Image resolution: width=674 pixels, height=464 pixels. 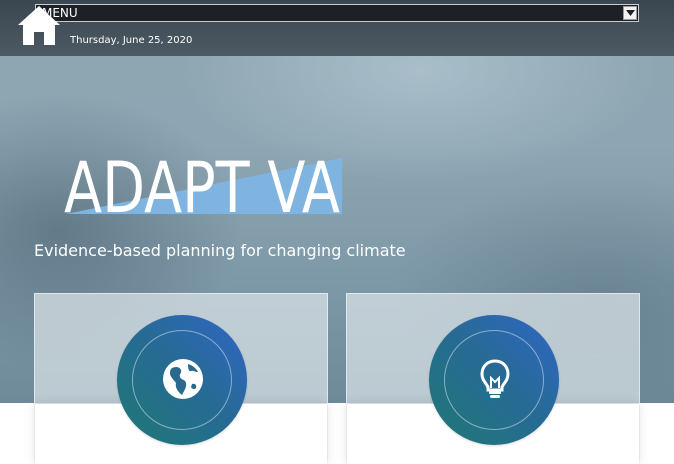 I want to click on top-bar: MENU Thursday, June 25, 2020, so click(x=337, y=28).